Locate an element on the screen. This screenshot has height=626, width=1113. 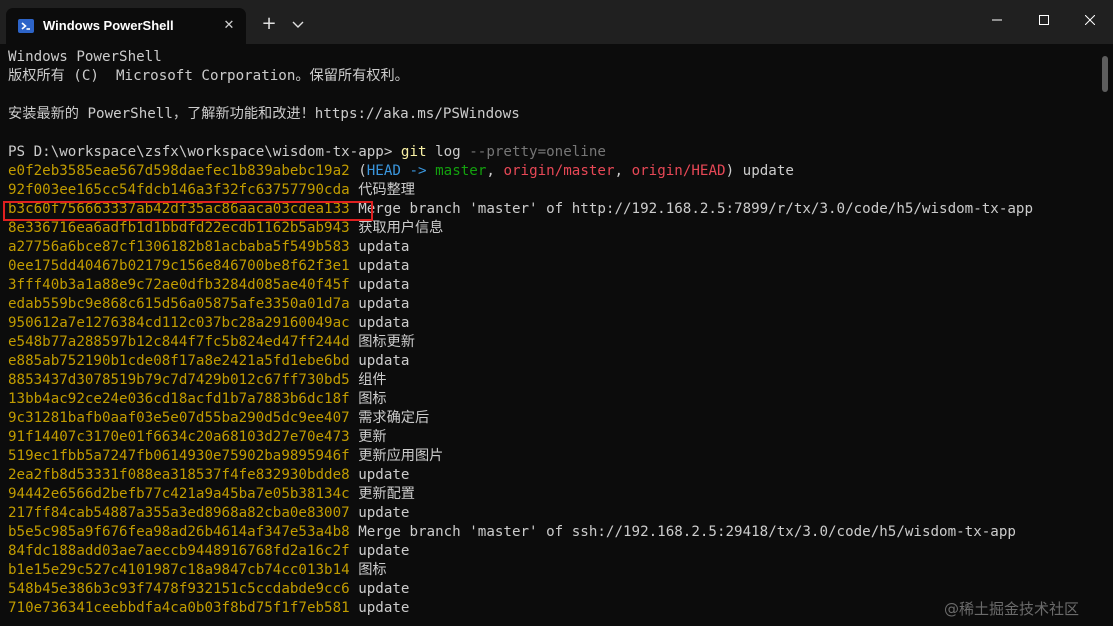
commit-hash: b1e15e29c527c4101987c18a9847cb74cc013b14 is located at coordinates (179, 570).